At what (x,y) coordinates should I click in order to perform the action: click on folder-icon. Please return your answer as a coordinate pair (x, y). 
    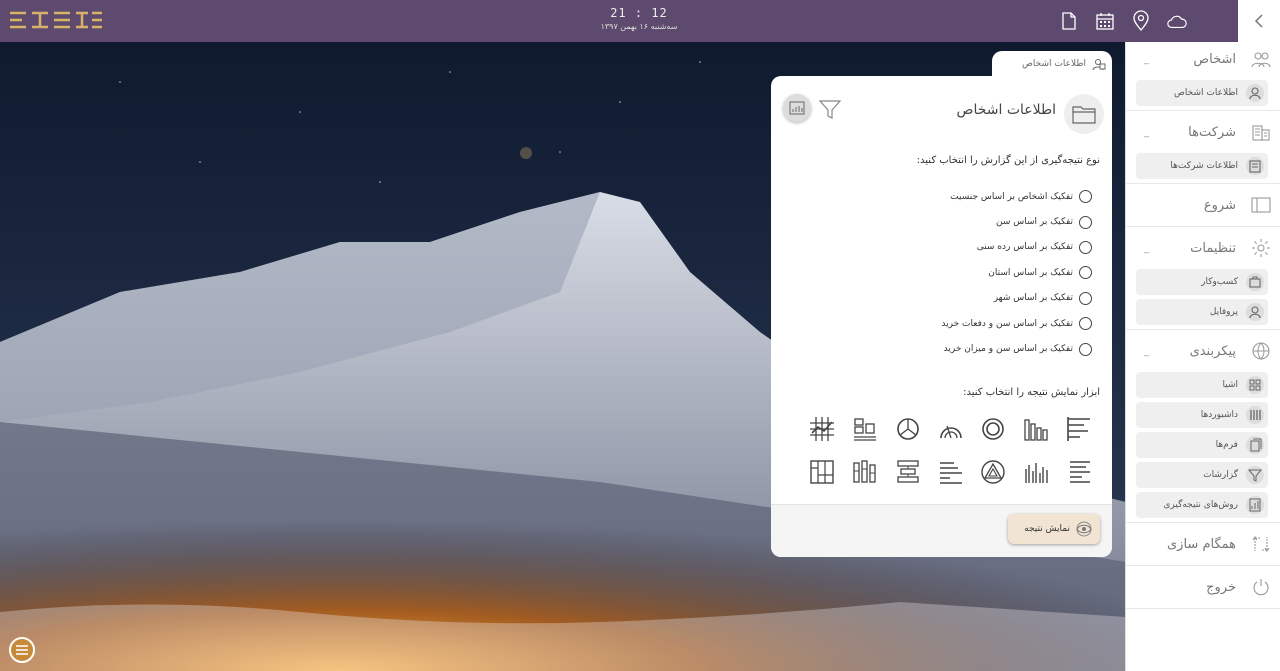
    Looking at the image, I should click on (1084, 114).